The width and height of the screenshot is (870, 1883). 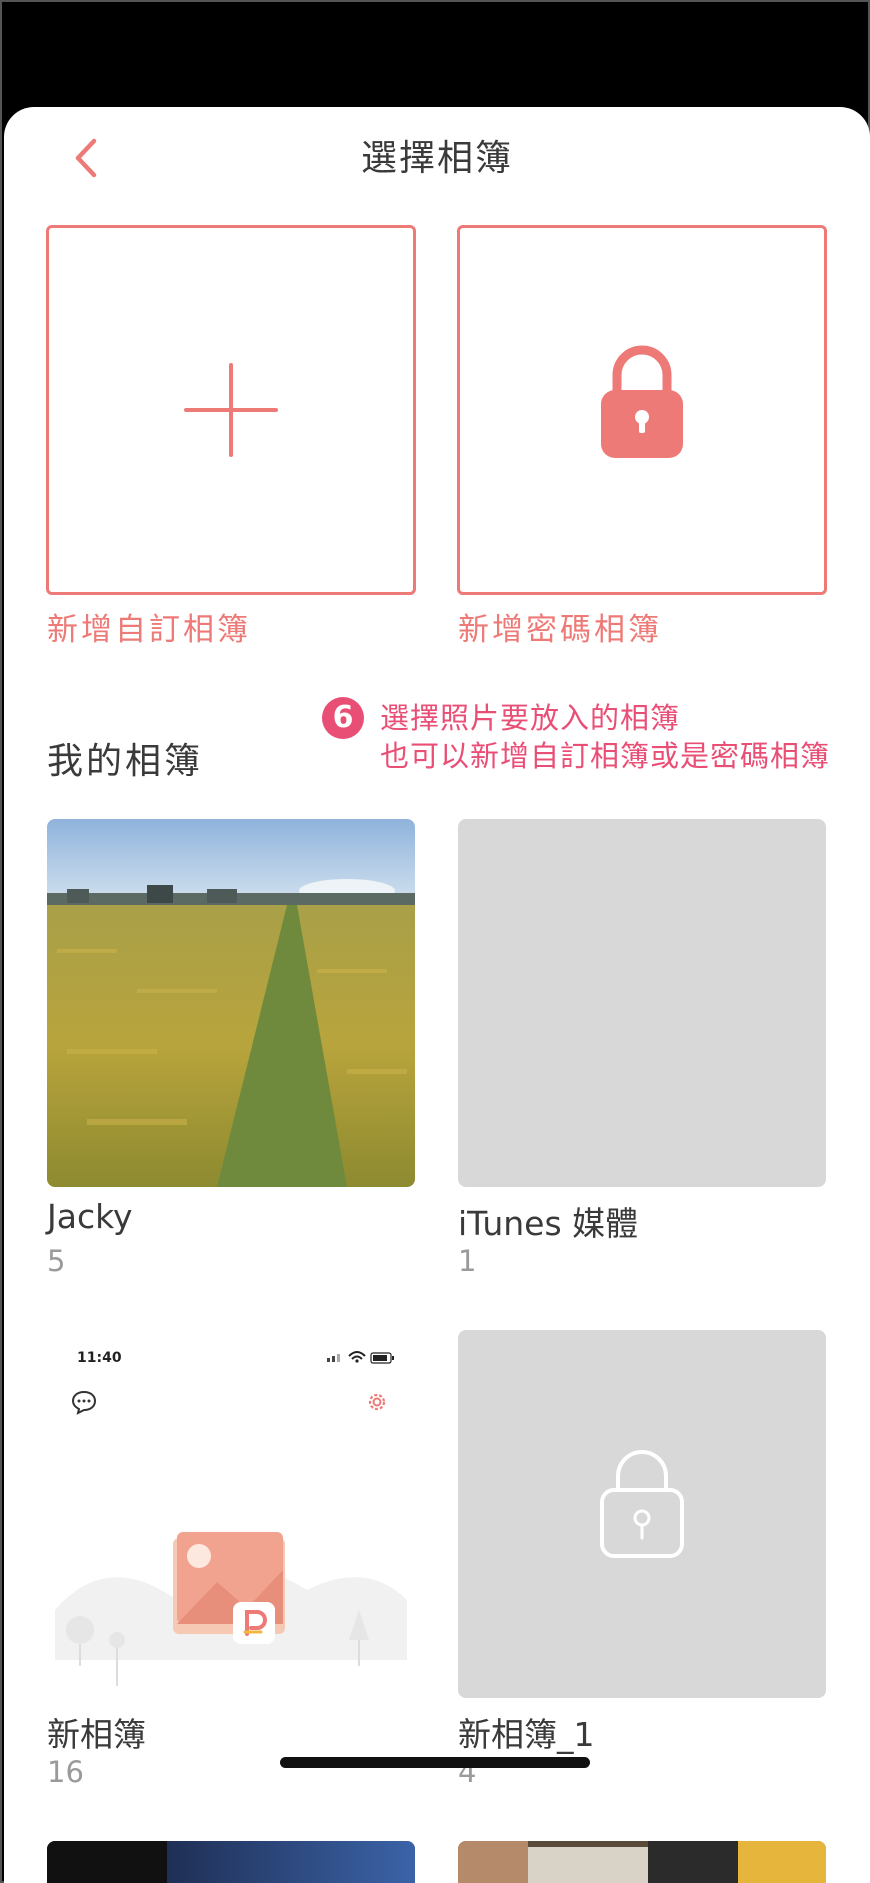 What do you see at coordinates (231, 1609) in the screenshot?
I see `app-illustration` at bounding box center [231, 1609].